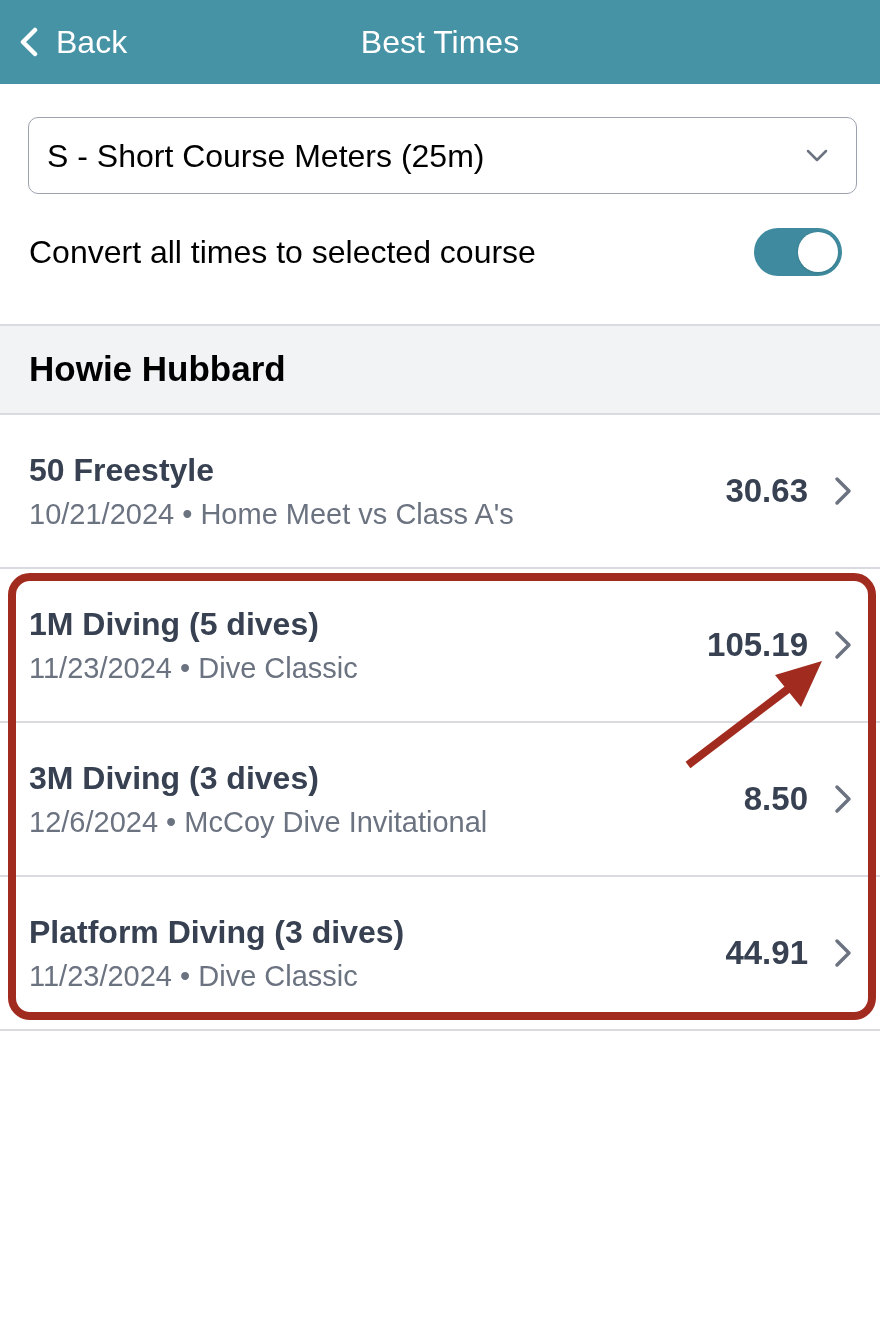 This screenshot has height=1326, width=880. Describe the element at coordinates (442, 155) in the screenshot. I see `course-select: S - Short Course Meters (25m)` at that location.